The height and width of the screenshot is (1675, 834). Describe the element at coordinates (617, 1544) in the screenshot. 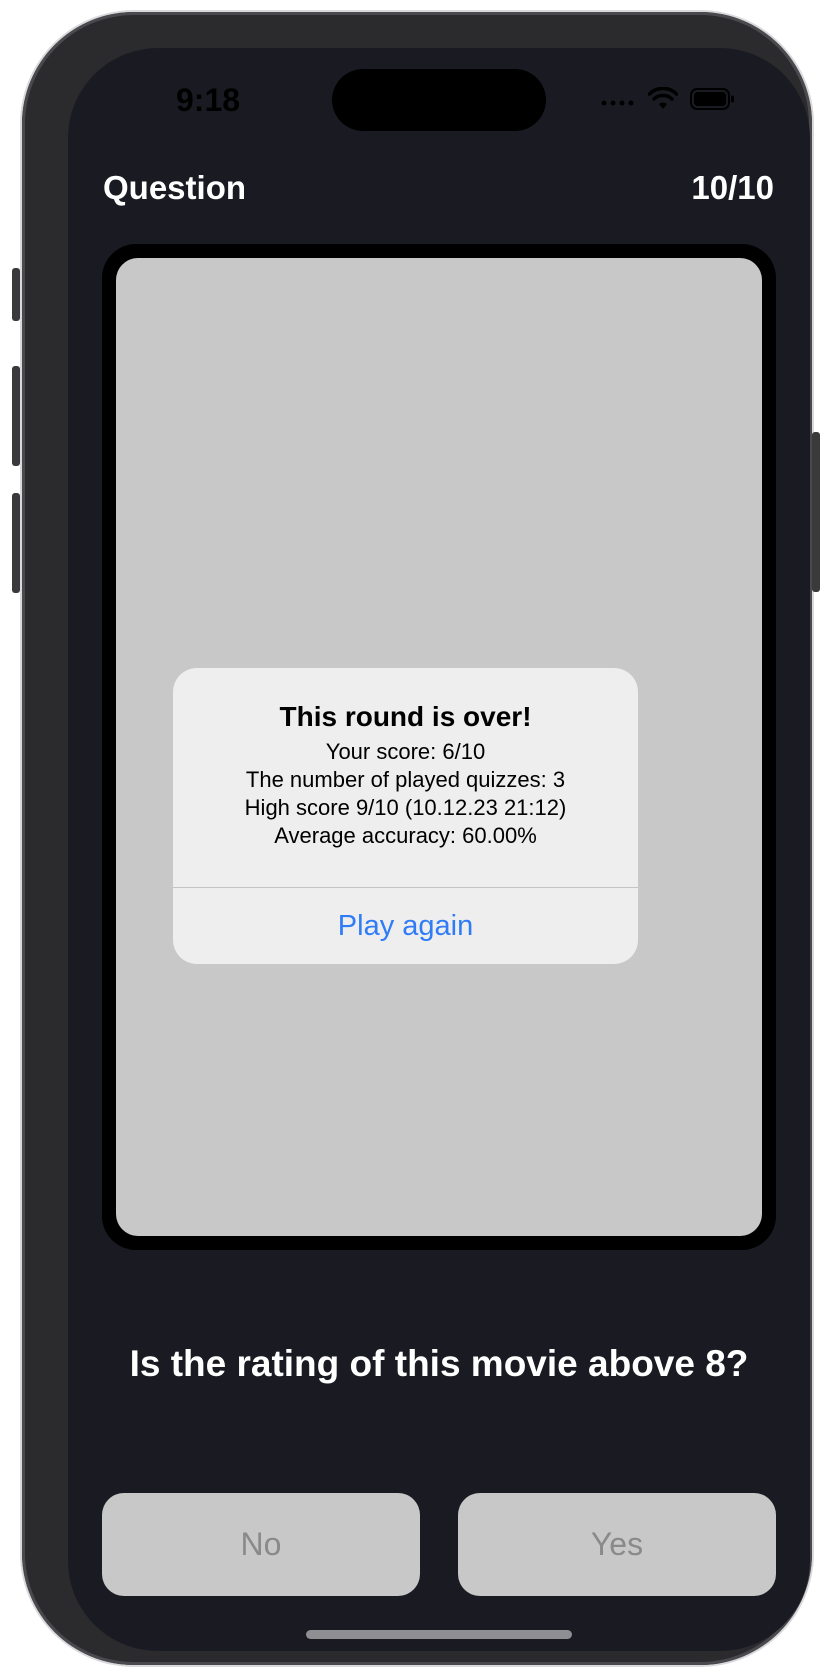

I see `yes-button: Yes` at that location.